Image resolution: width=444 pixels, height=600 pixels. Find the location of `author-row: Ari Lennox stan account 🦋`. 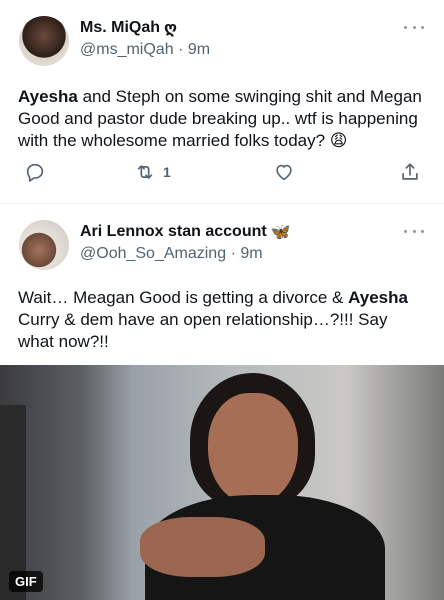

author-row: Ari Lennox stan account 🦋 is located at coordinates (185, 232).